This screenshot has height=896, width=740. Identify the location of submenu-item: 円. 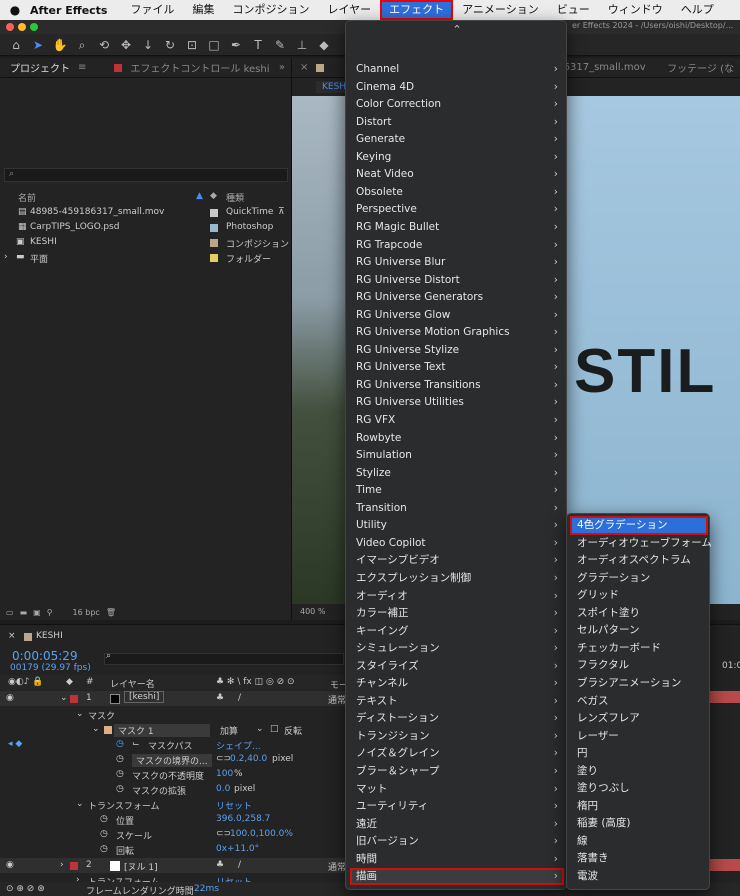
(639, 753).